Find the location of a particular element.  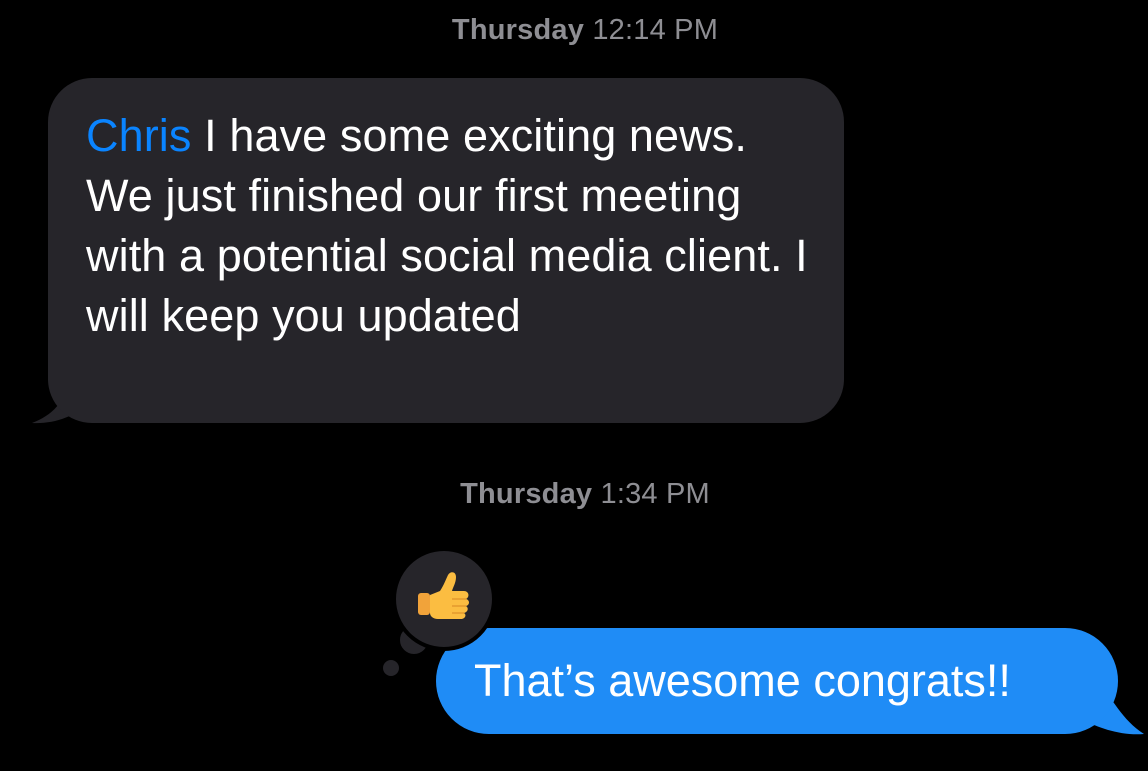

tapback-tail-dot is located at coordinates (391, 668).